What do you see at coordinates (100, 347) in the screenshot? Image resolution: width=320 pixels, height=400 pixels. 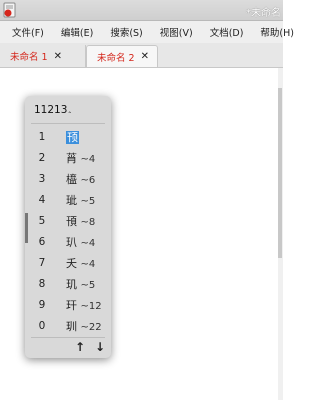 I see `arrow-down-icon: ↓` at bounding box center [100, 347].